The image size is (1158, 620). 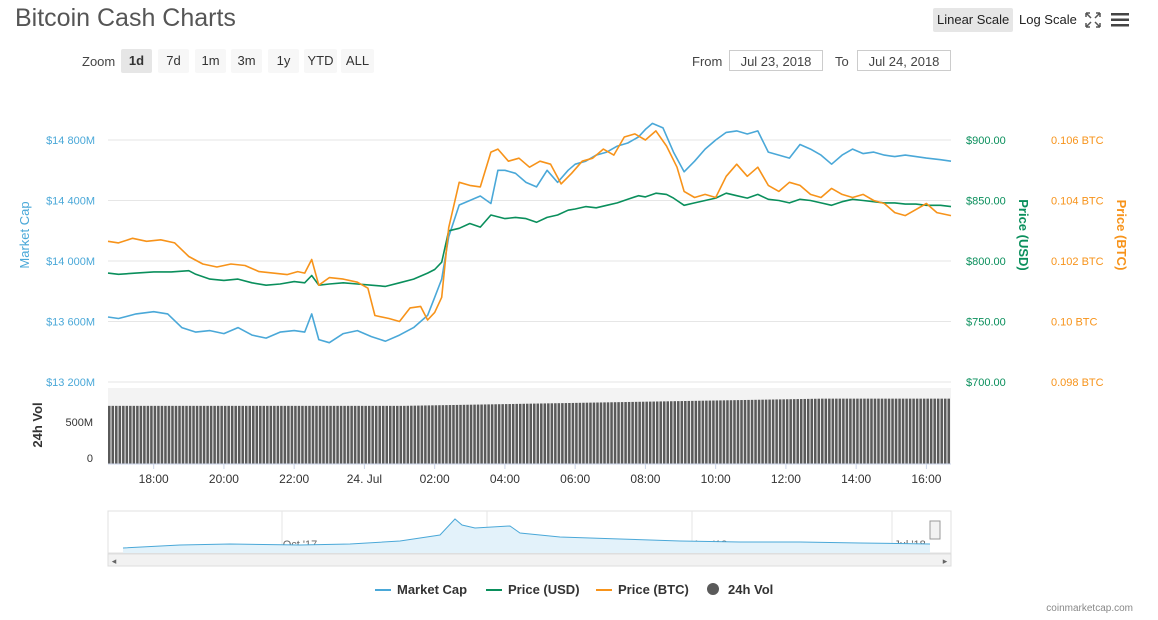 I want to click on legend-item-label: Price (BTC), so click(x=653, y=589).